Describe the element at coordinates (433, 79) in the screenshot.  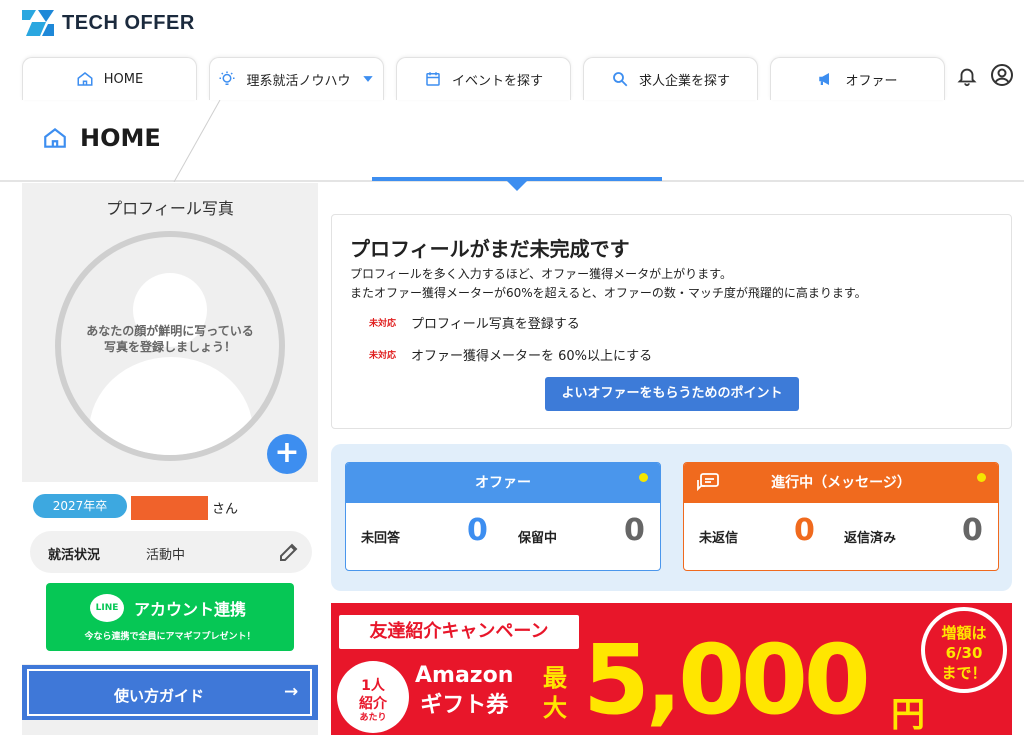
I see `calendar-icon` at that location.